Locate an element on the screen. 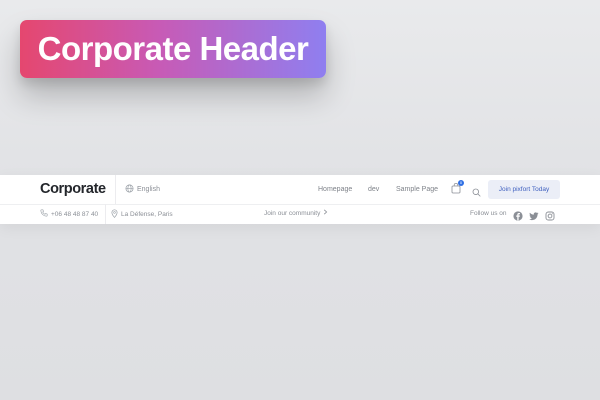  location-text: La Défense, Paris is located at coordinates (147, 214).